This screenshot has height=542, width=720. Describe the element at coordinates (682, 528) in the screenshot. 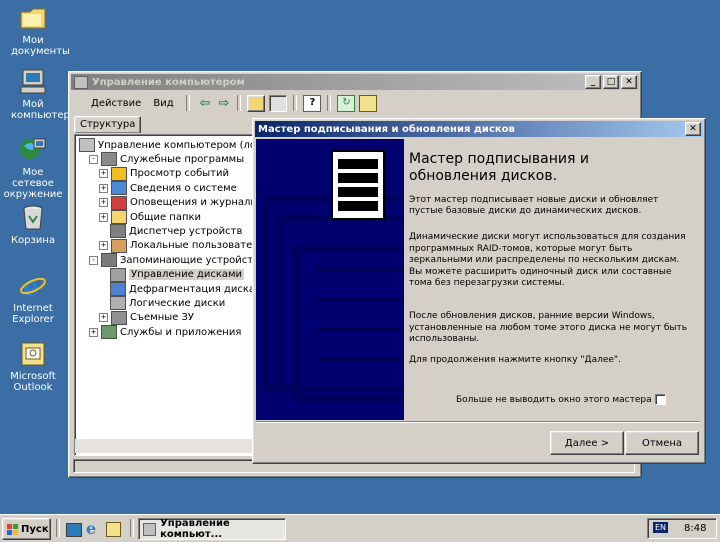

I see `system-tray: EN 8:48` at that location.